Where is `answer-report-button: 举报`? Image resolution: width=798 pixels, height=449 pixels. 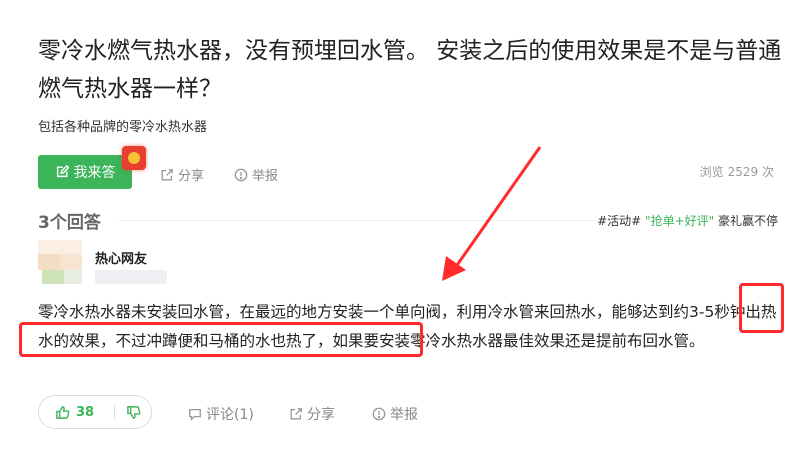 answer-report-button: 举报 is located at coordinates (395, 414).